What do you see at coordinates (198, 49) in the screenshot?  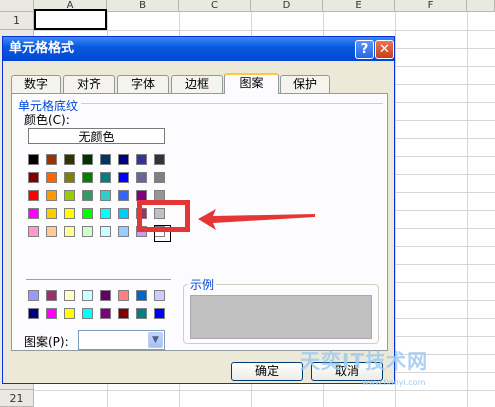 I see `dialog-title-bar: 单元格格式` at bounding box center [198, 49].